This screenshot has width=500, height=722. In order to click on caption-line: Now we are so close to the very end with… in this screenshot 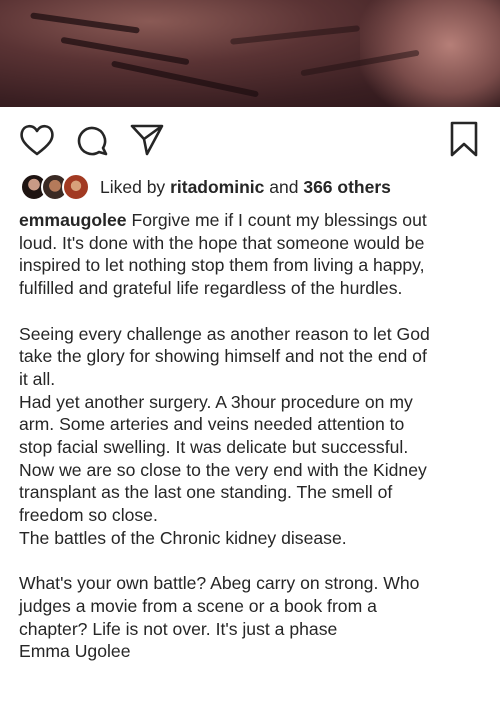, I will do `click(223, 469)`.